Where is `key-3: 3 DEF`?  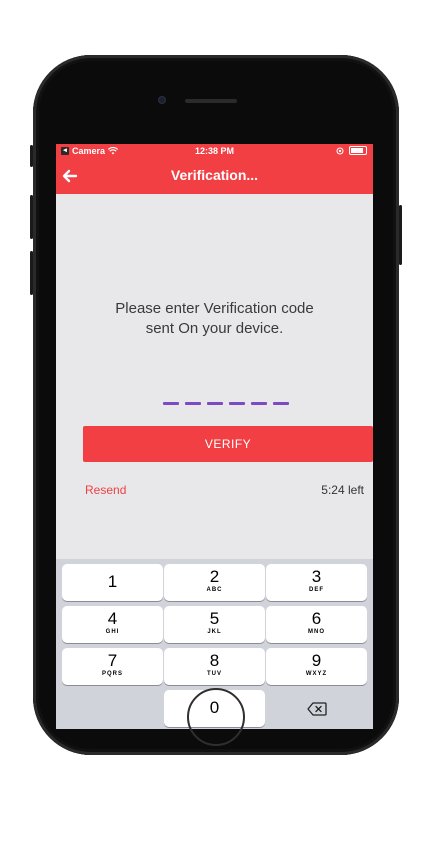
key-3: 3 DEF is located at coordinates (316, 582).